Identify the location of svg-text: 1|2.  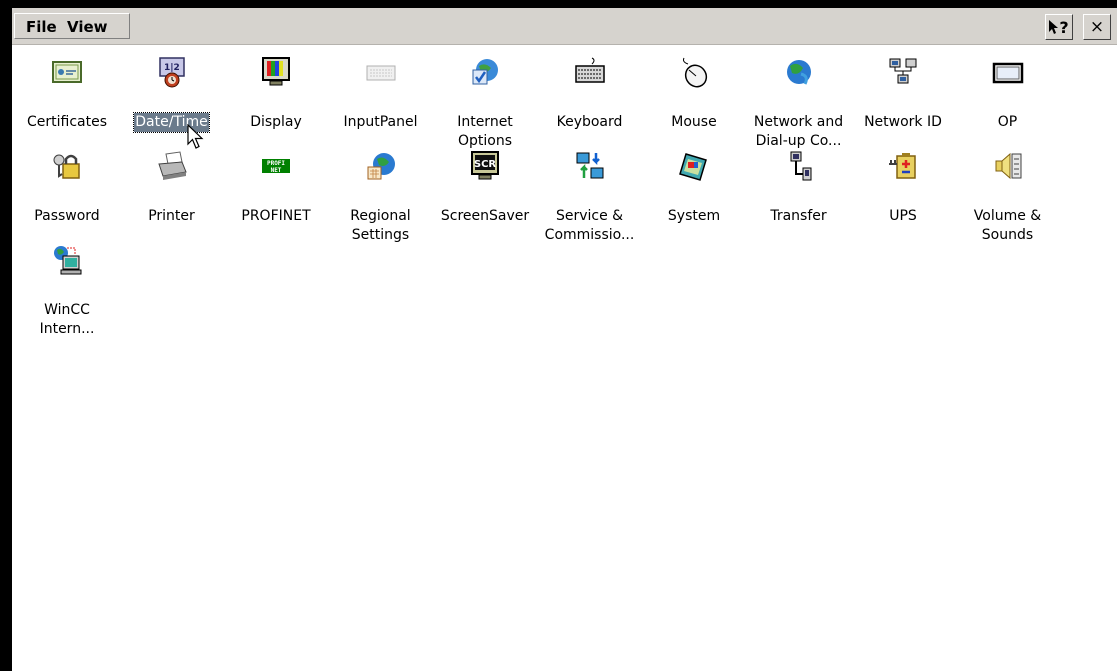
(172, 68).